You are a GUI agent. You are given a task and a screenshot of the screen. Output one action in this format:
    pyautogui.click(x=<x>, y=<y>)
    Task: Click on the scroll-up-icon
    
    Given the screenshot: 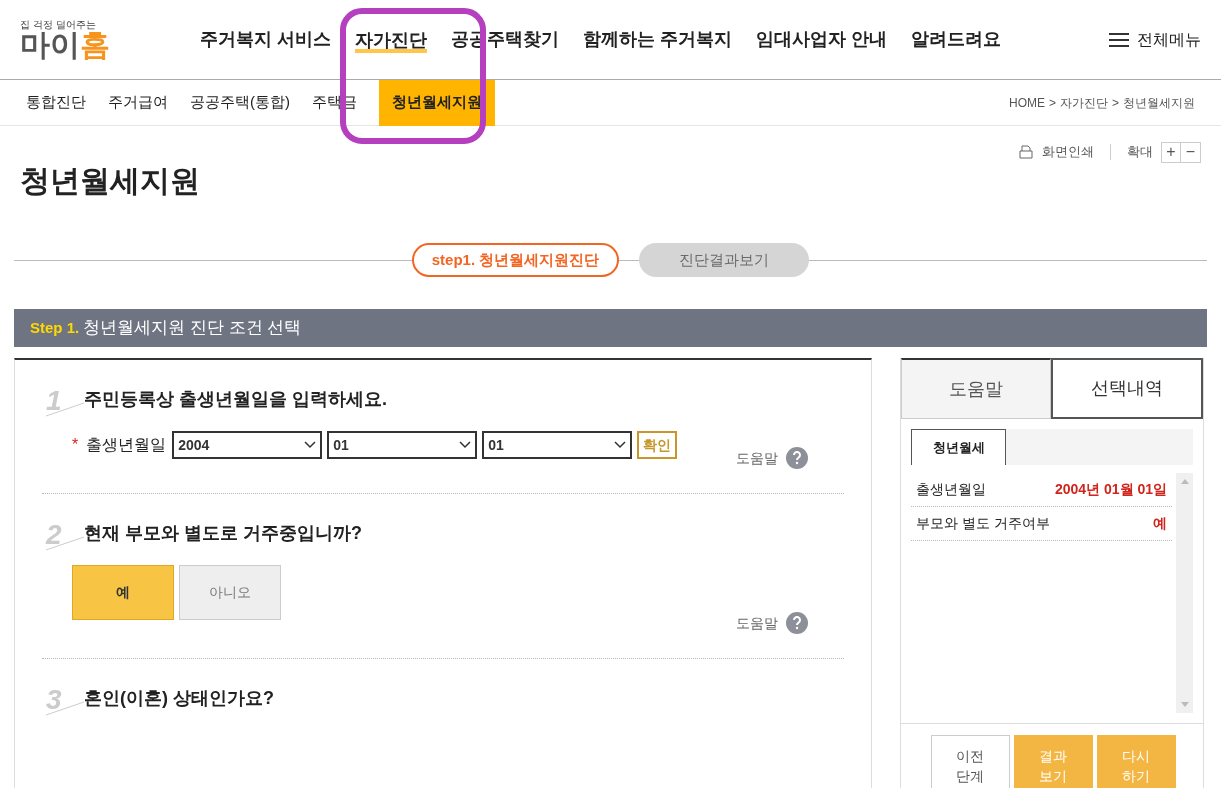 What is the action you would take?
    pyautogui.click(x=1184, y=481)
    